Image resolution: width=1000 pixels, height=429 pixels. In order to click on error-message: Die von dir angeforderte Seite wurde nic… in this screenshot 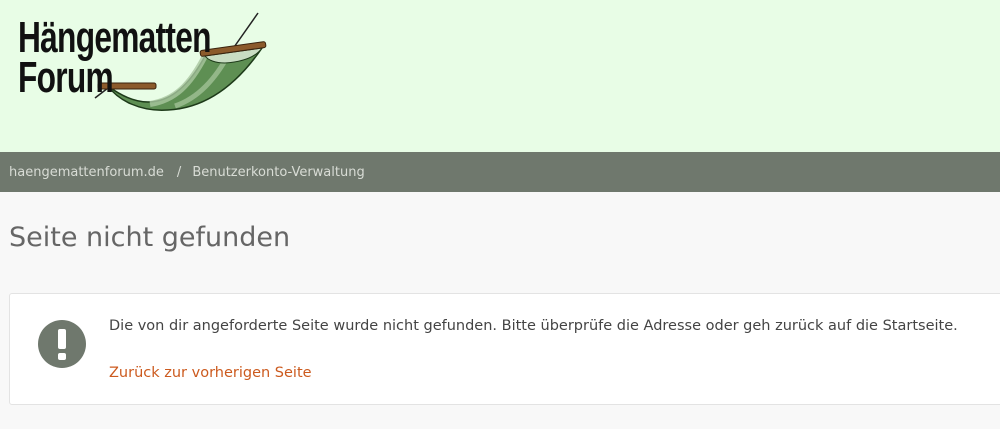, I will do `click(533, 326)`.